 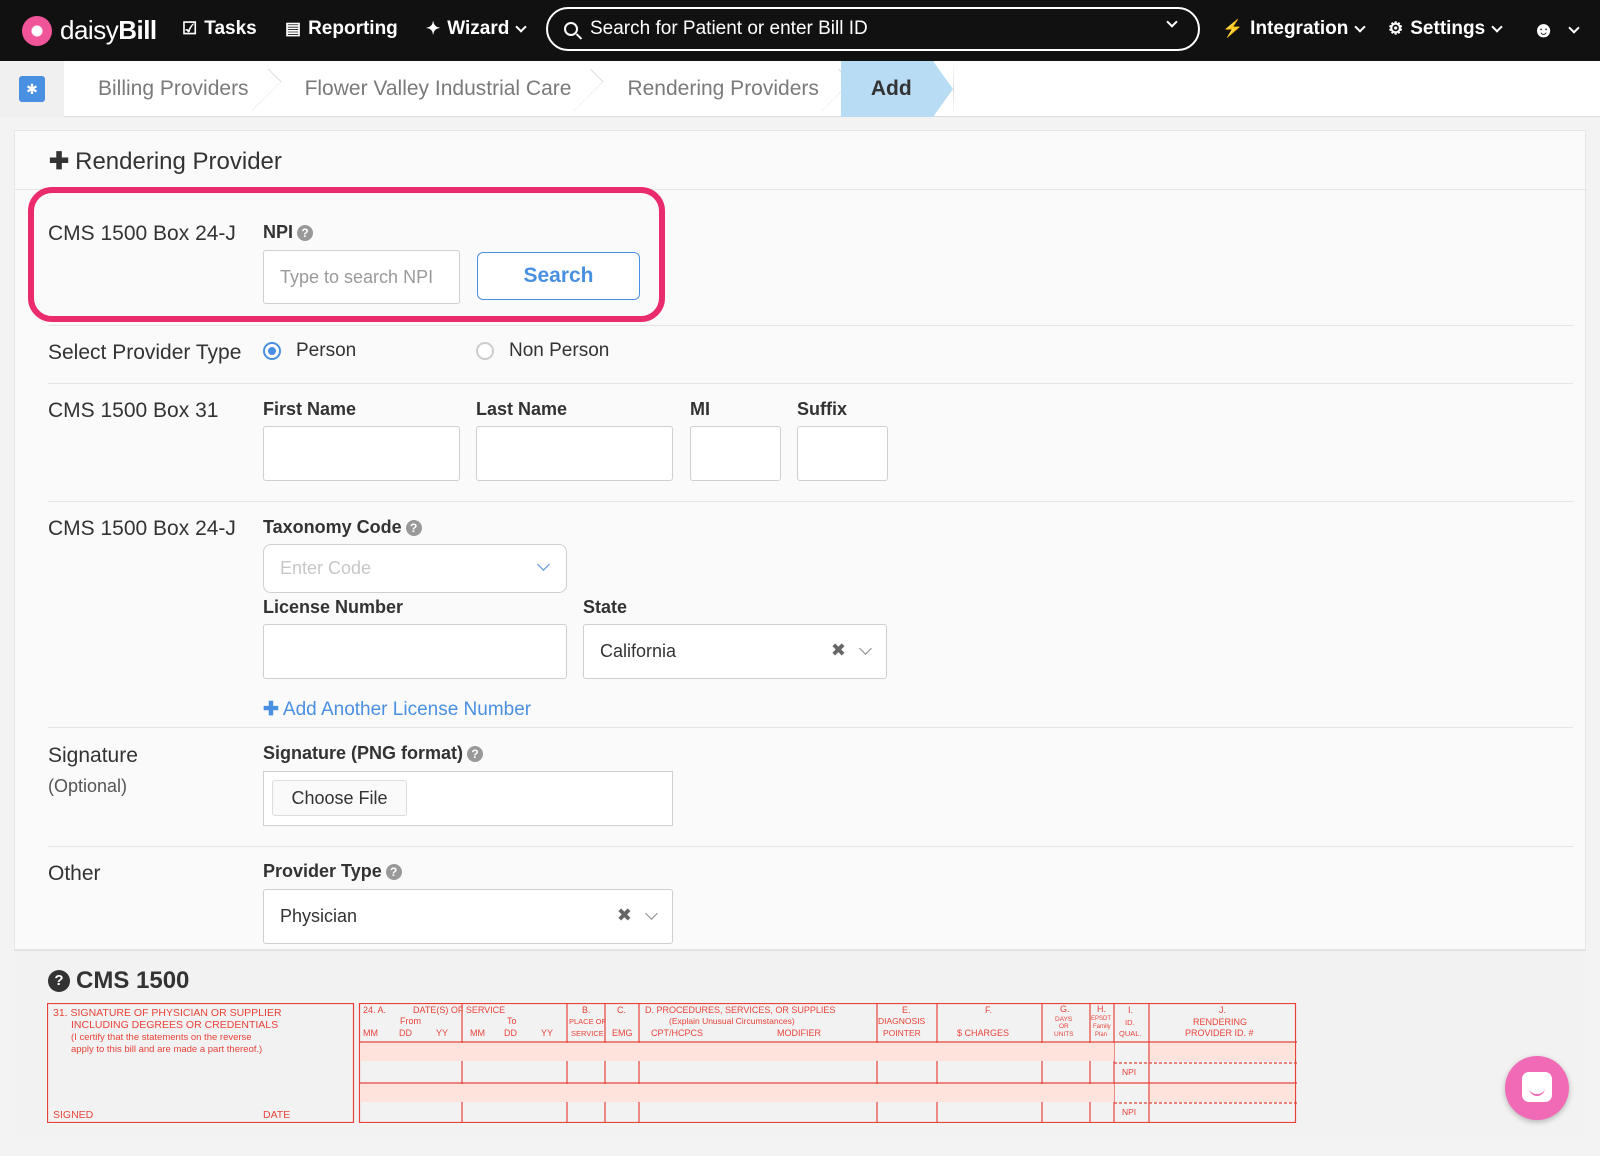 I want to click on nav-tasks: ☑ Tasks, so click(x=219, y=29).